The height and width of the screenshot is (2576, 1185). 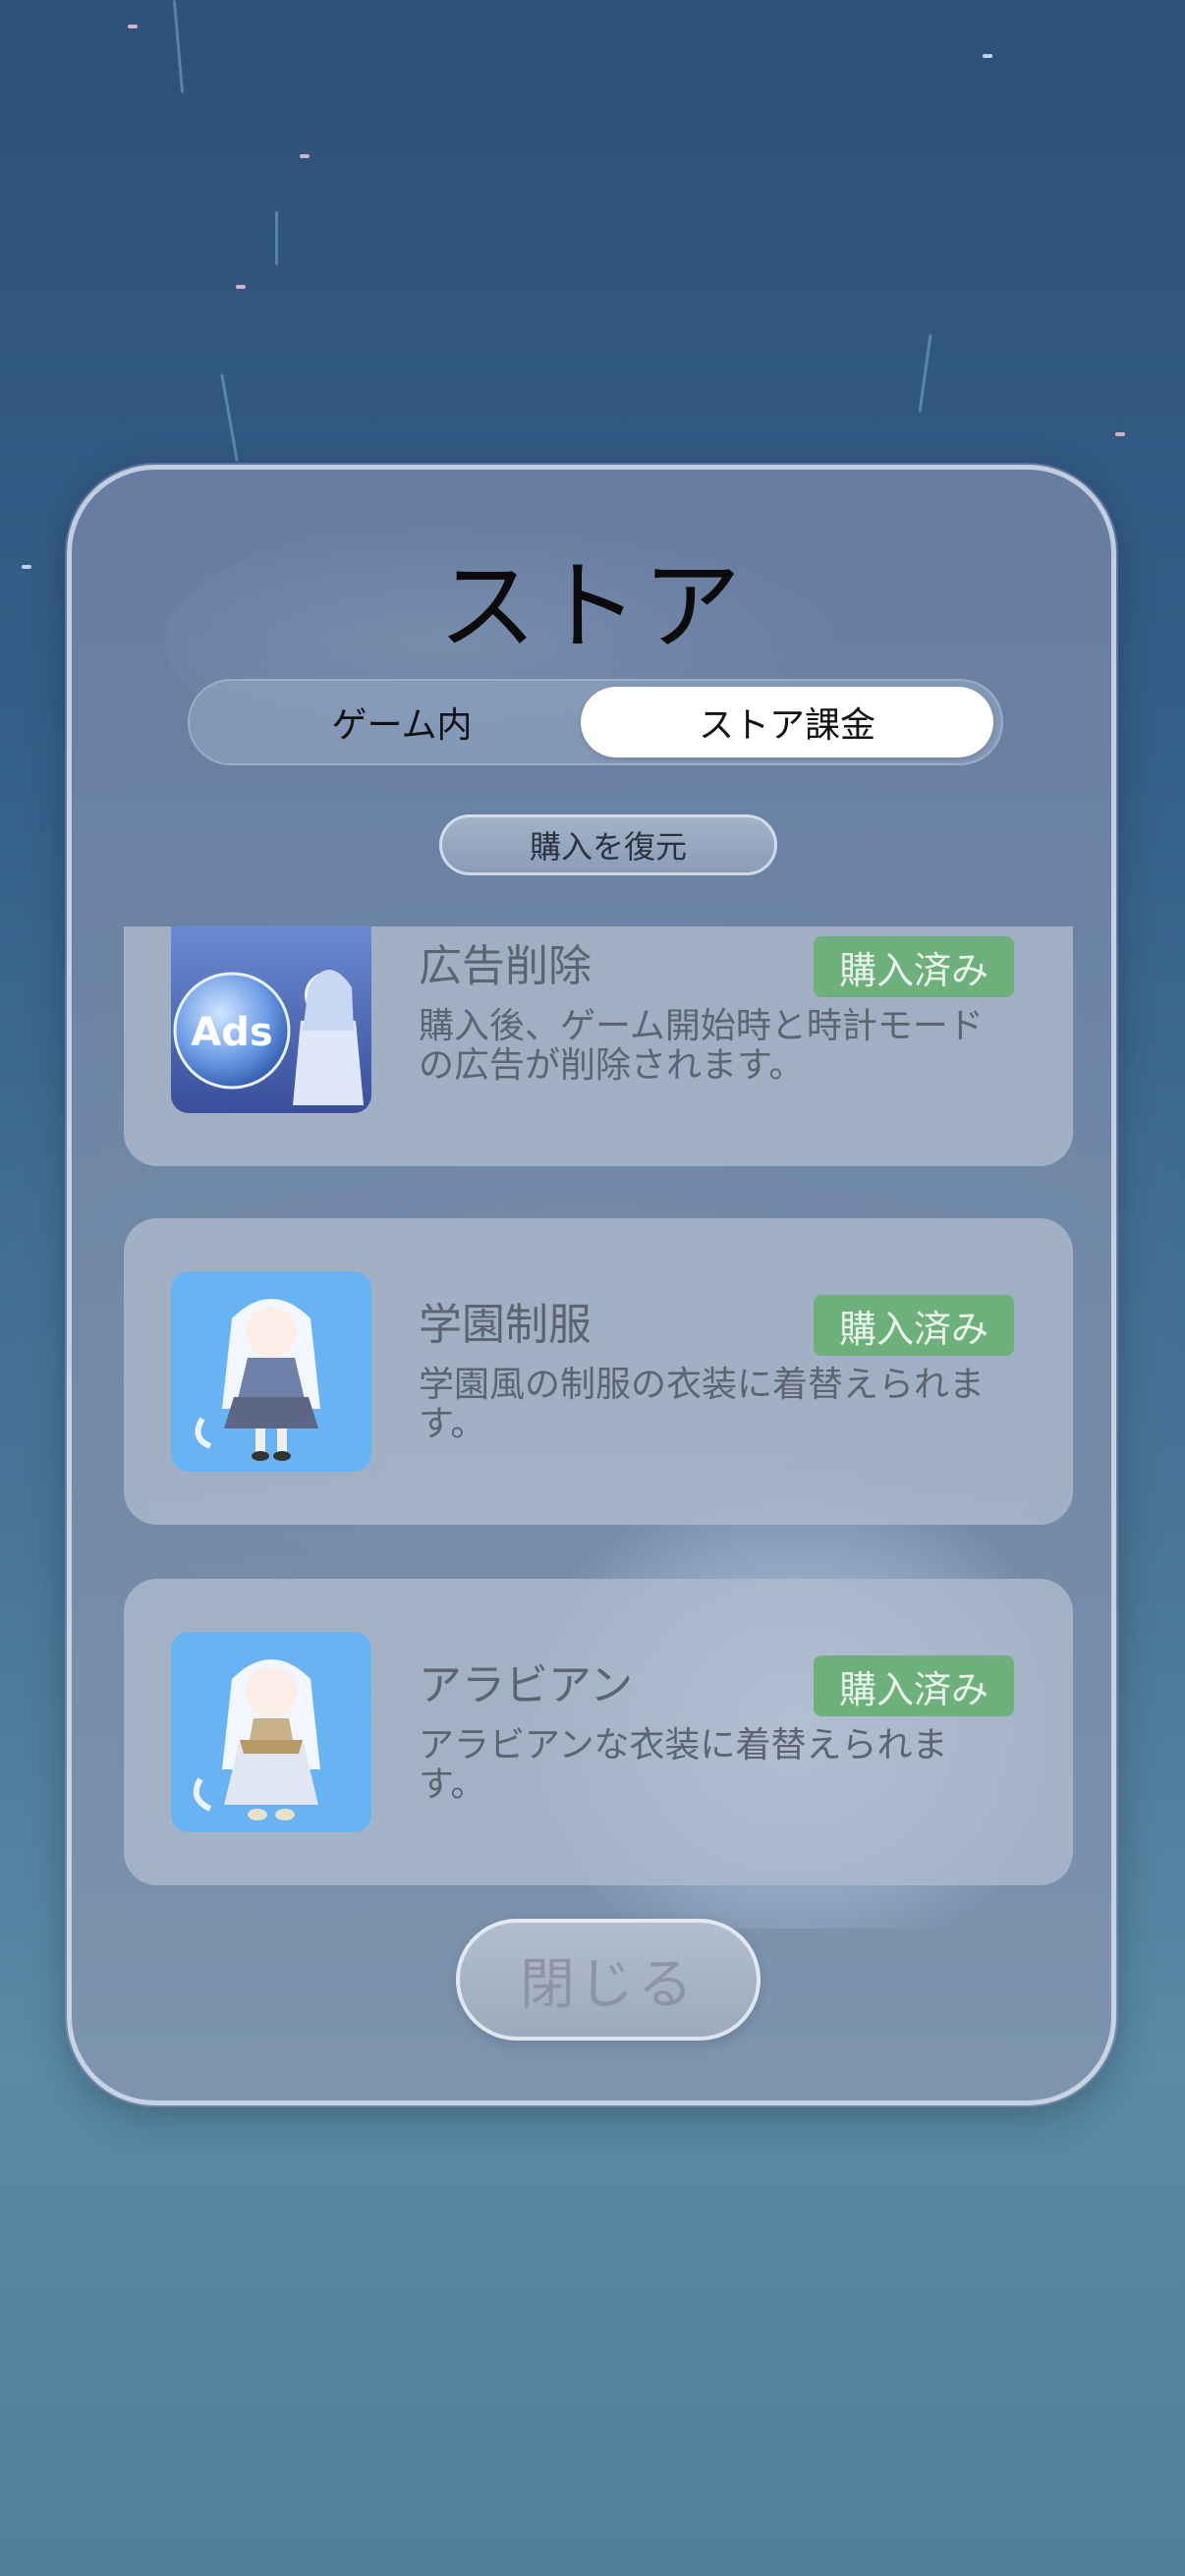 What do you see at coordinates (608, 844) in the screenshot?
I see `restore-purchases-button: 購入を復元` at bounding box center [608, 844].